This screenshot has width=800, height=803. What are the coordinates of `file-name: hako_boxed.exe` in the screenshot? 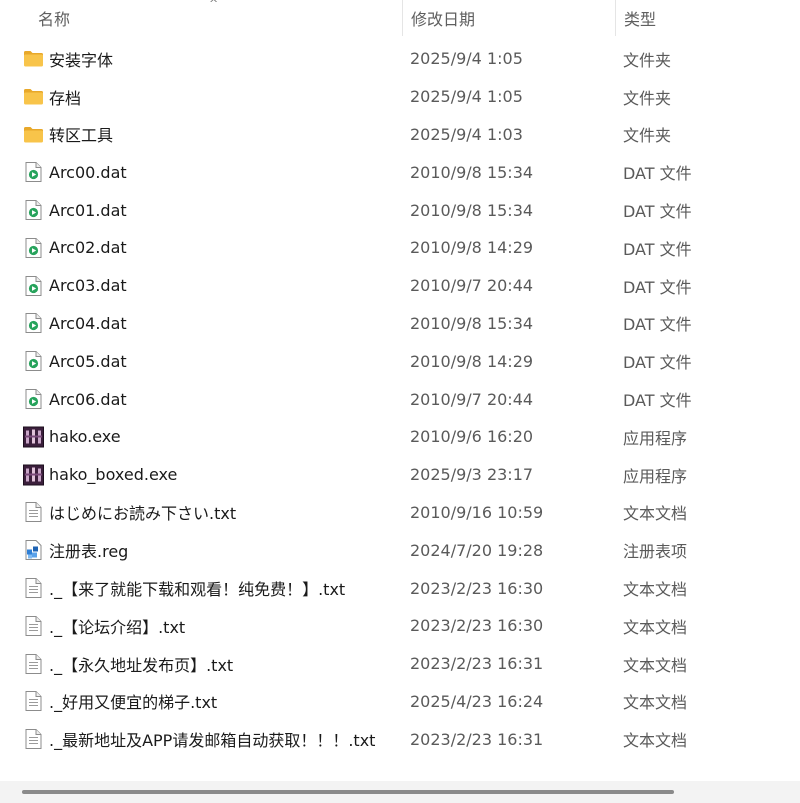 It's located at (113, 475).